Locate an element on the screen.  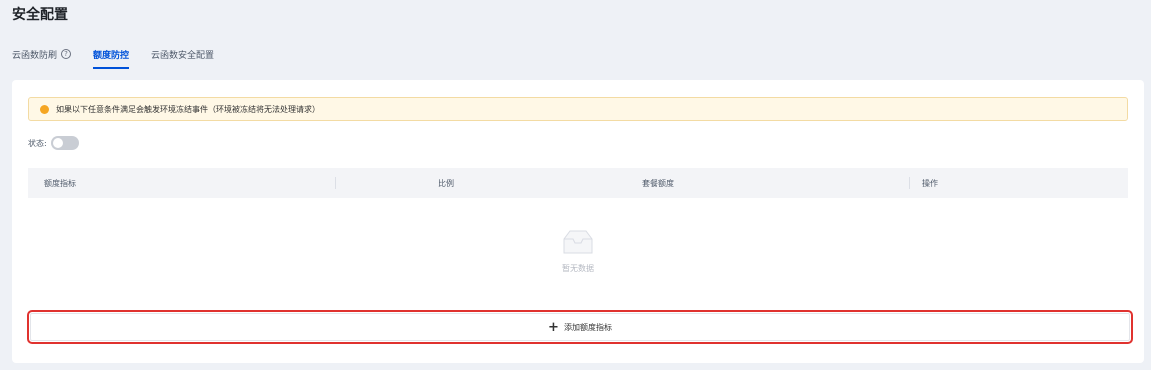
column-header-package-quota: 套餐额度 is located at coordinates (776, 183).